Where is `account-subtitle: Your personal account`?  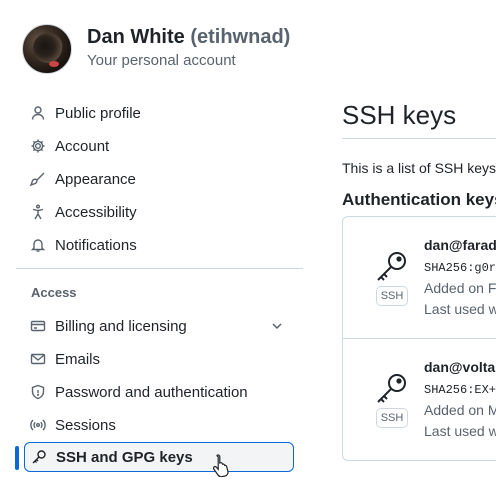 account-subtitle: Your personal account is located at coordinates (161, 60).